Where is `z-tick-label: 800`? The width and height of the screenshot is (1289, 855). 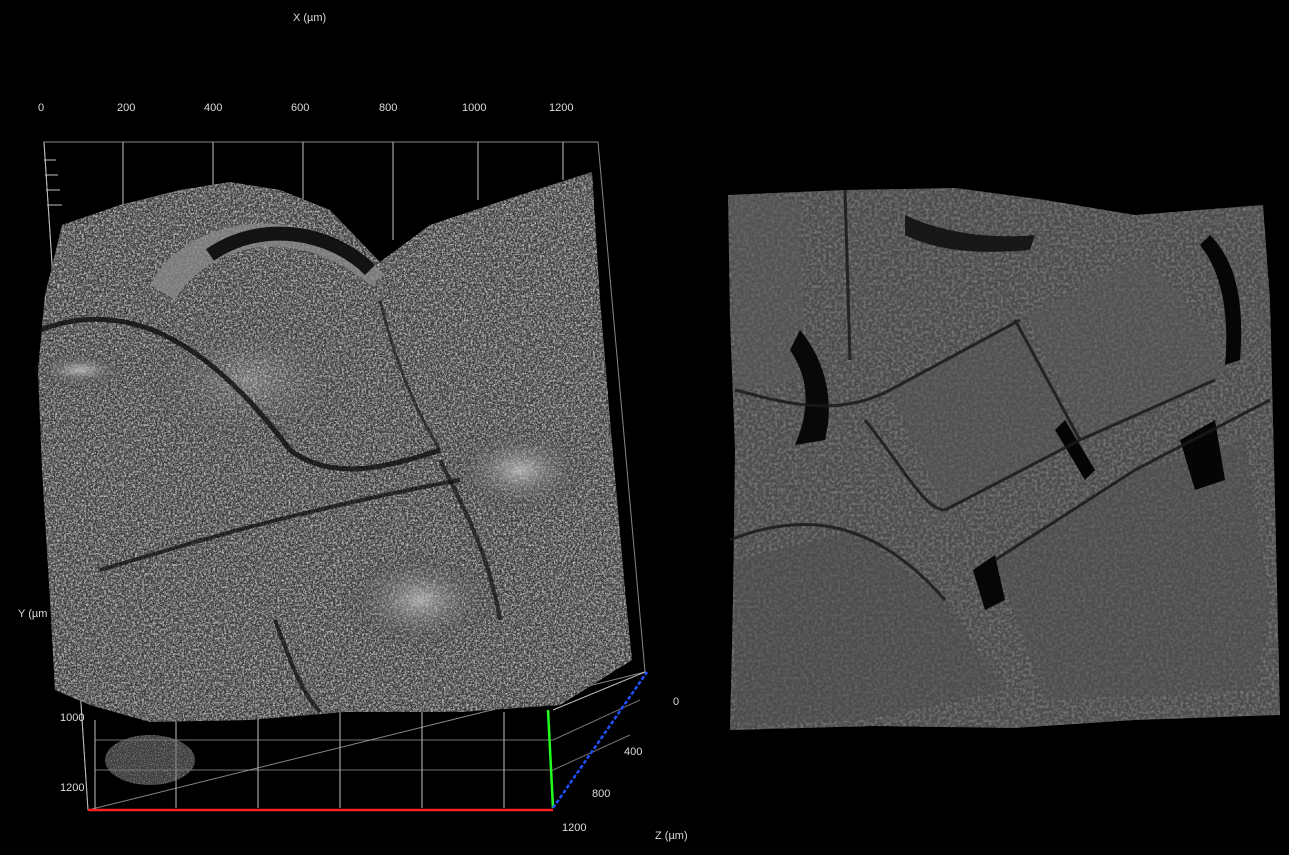
z-tick-label: 800 is located at coordinates (601, 794).